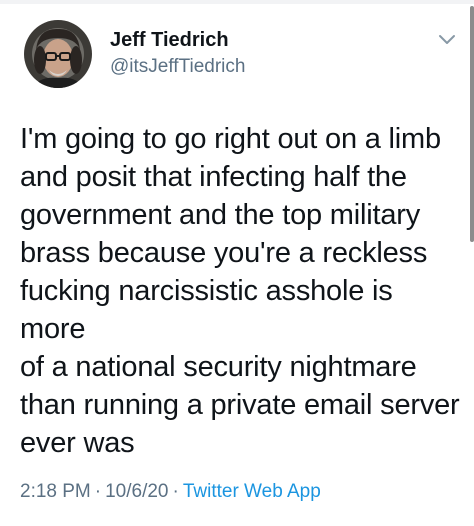 This screenshot has height=526, width=474. Describe the element at coordinates (177, 40) in the screenshot. I see `display-name: Jeff Tiedrich` at that location.